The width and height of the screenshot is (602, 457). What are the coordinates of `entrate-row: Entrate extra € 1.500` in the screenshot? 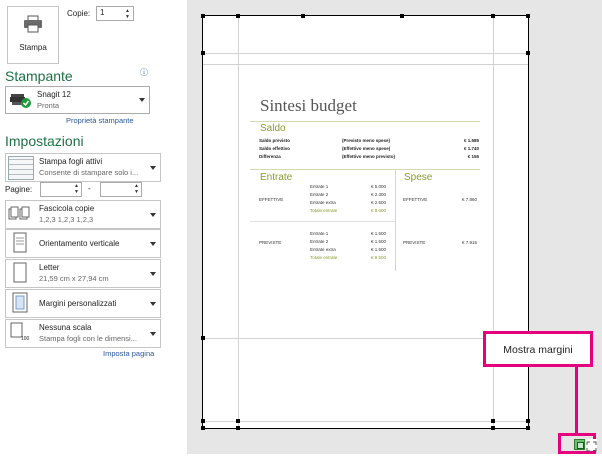 It's located at (348, 251).